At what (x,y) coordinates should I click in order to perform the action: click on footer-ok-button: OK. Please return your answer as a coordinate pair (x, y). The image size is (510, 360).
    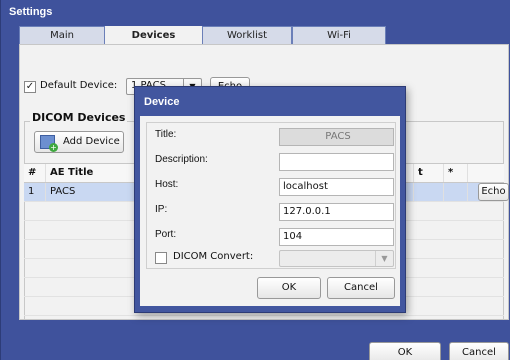
    Looking at the image, I should click on (405, 351).